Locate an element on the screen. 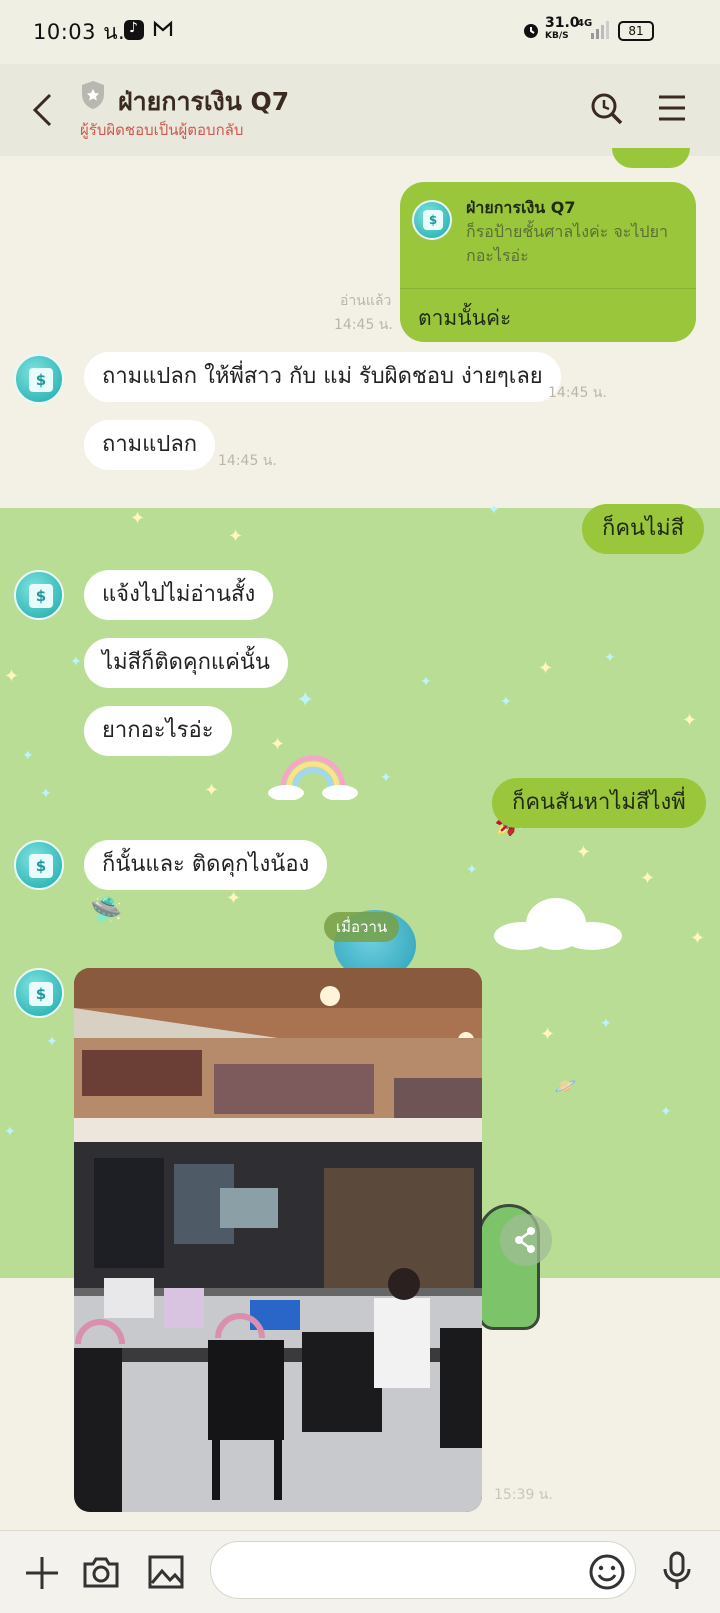 Image resolution: width=720 pixels, height=1613 pixels. tiktok-icon: ♪ is located at coordinates (134, 30).